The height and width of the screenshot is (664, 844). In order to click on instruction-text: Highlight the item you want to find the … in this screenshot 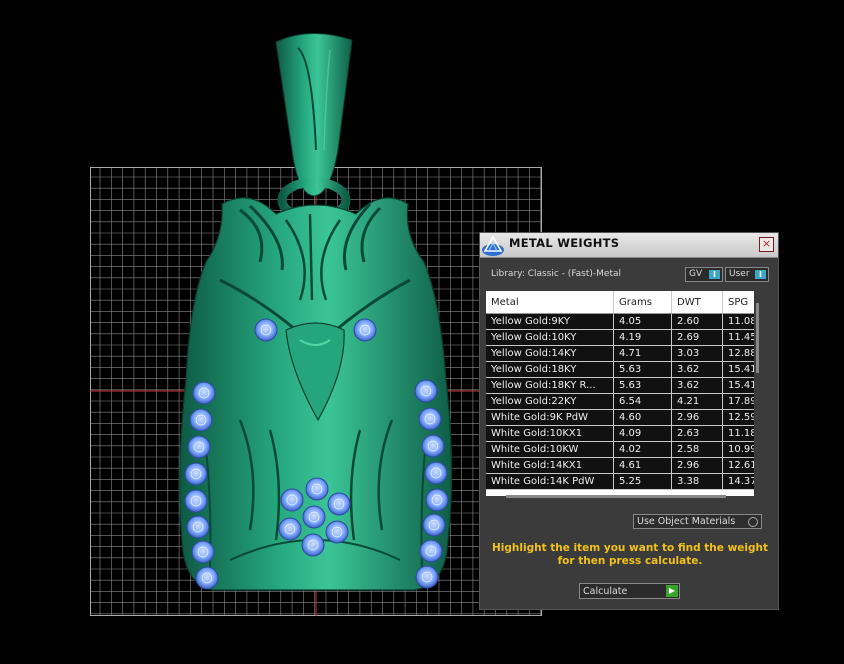, I will do `click(630, 554)`.